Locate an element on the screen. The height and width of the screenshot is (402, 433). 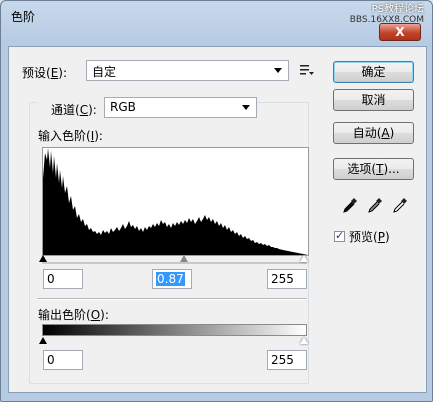
preset-label: 预设(E): is located at coordinates (45, 73).